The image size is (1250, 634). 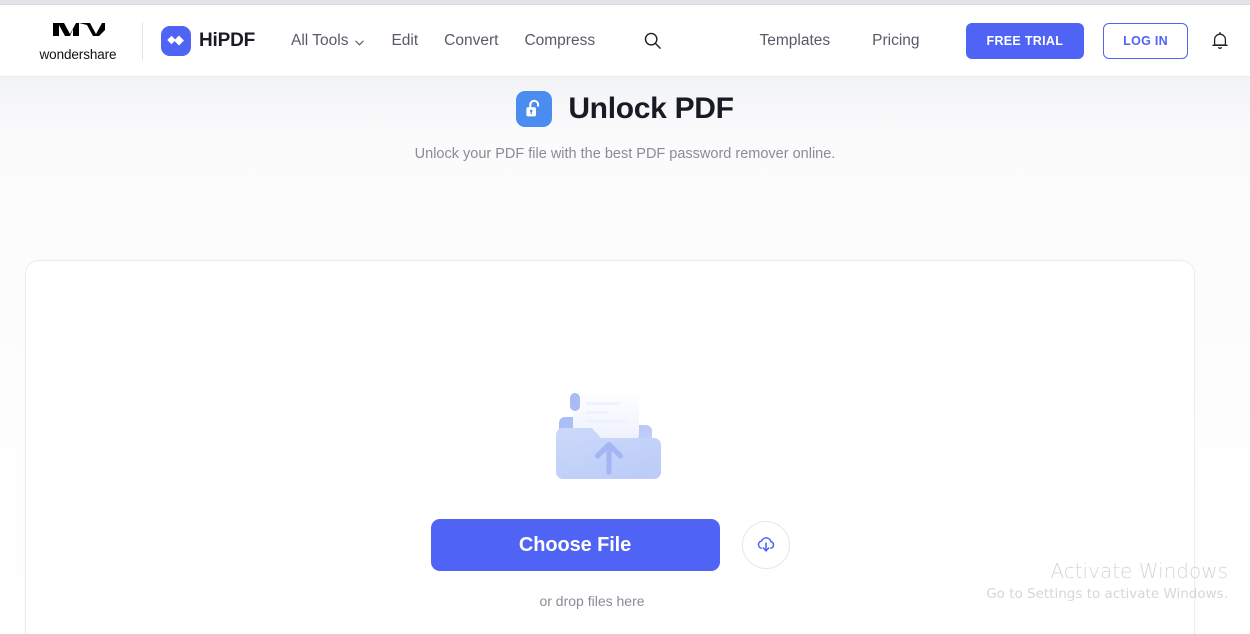 I want to click on nav-item-pricing: Pricing, so click(x=895, y=41).